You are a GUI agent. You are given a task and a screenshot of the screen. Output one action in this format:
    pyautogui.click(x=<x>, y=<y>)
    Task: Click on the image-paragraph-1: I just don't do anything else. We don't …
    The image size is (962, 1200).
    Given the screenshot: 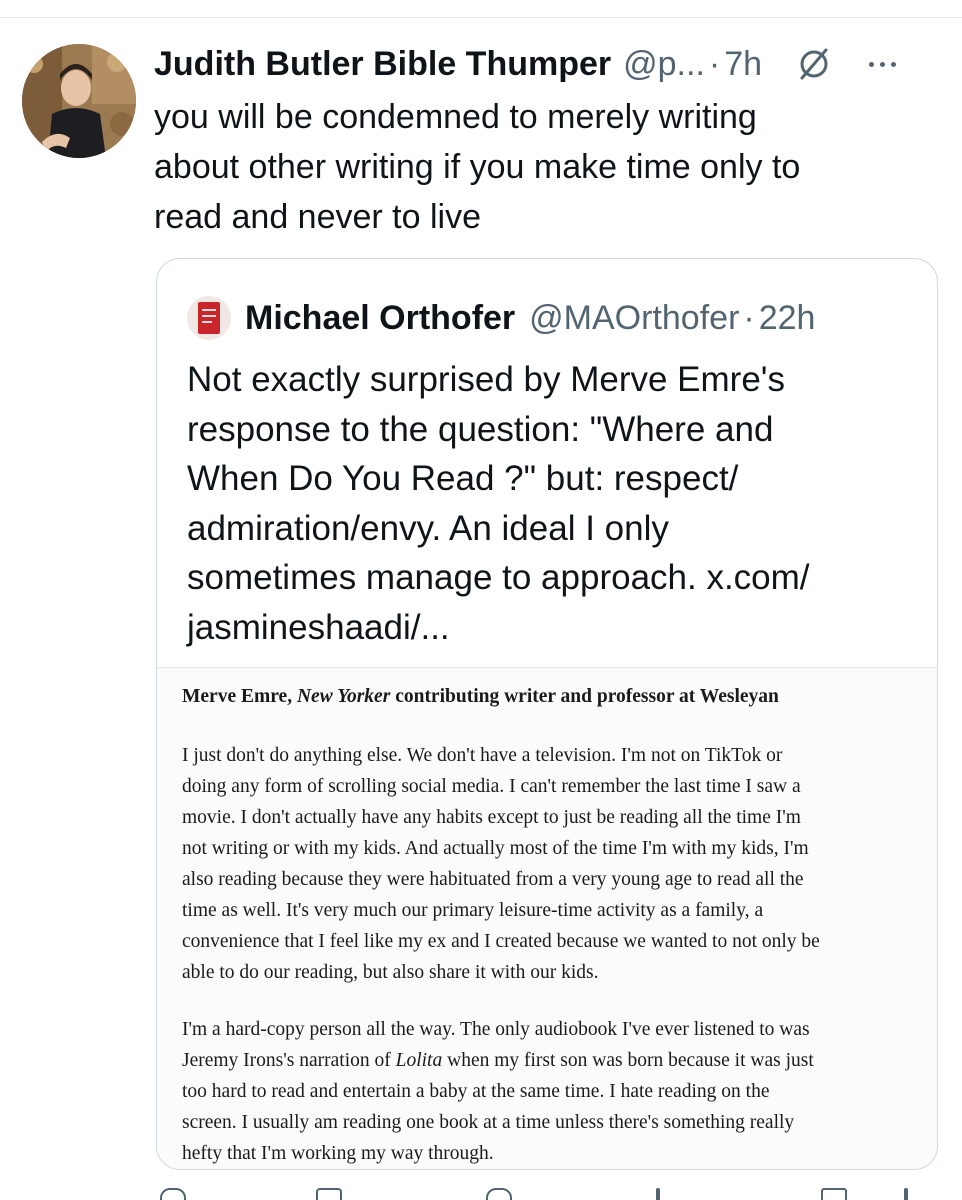 What is the action you would take?
    pyautogui.click(x=501, y=864)
    